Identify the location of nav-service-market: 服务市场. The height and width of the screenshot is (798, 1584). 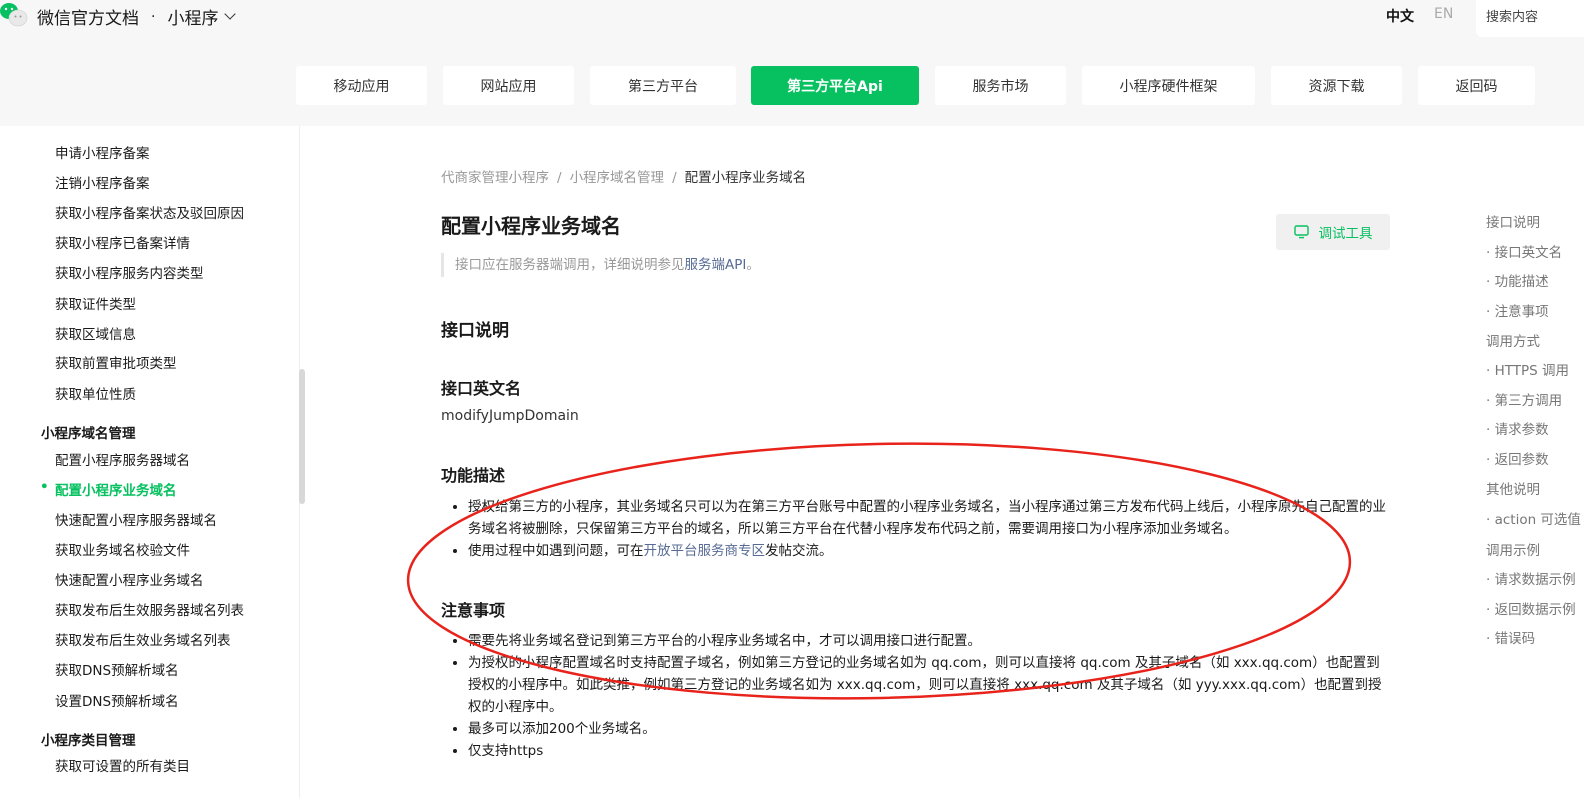
(1000, 85).